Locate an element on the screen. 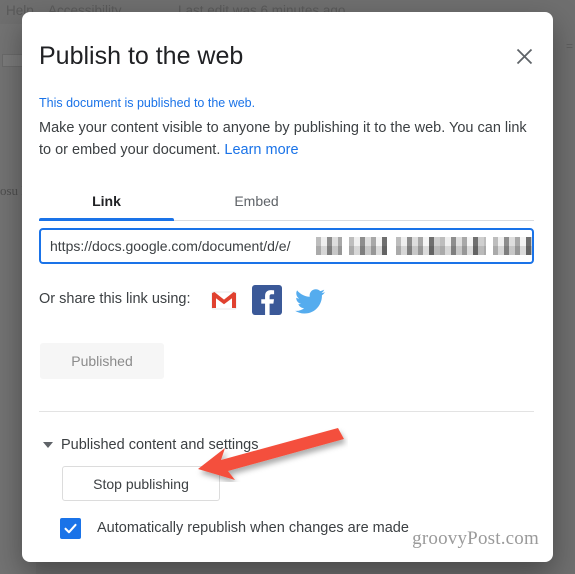 The height and width of the screenshot is (574, 575). dialog-title: Publish to the web is located at coordinates (141, 56).